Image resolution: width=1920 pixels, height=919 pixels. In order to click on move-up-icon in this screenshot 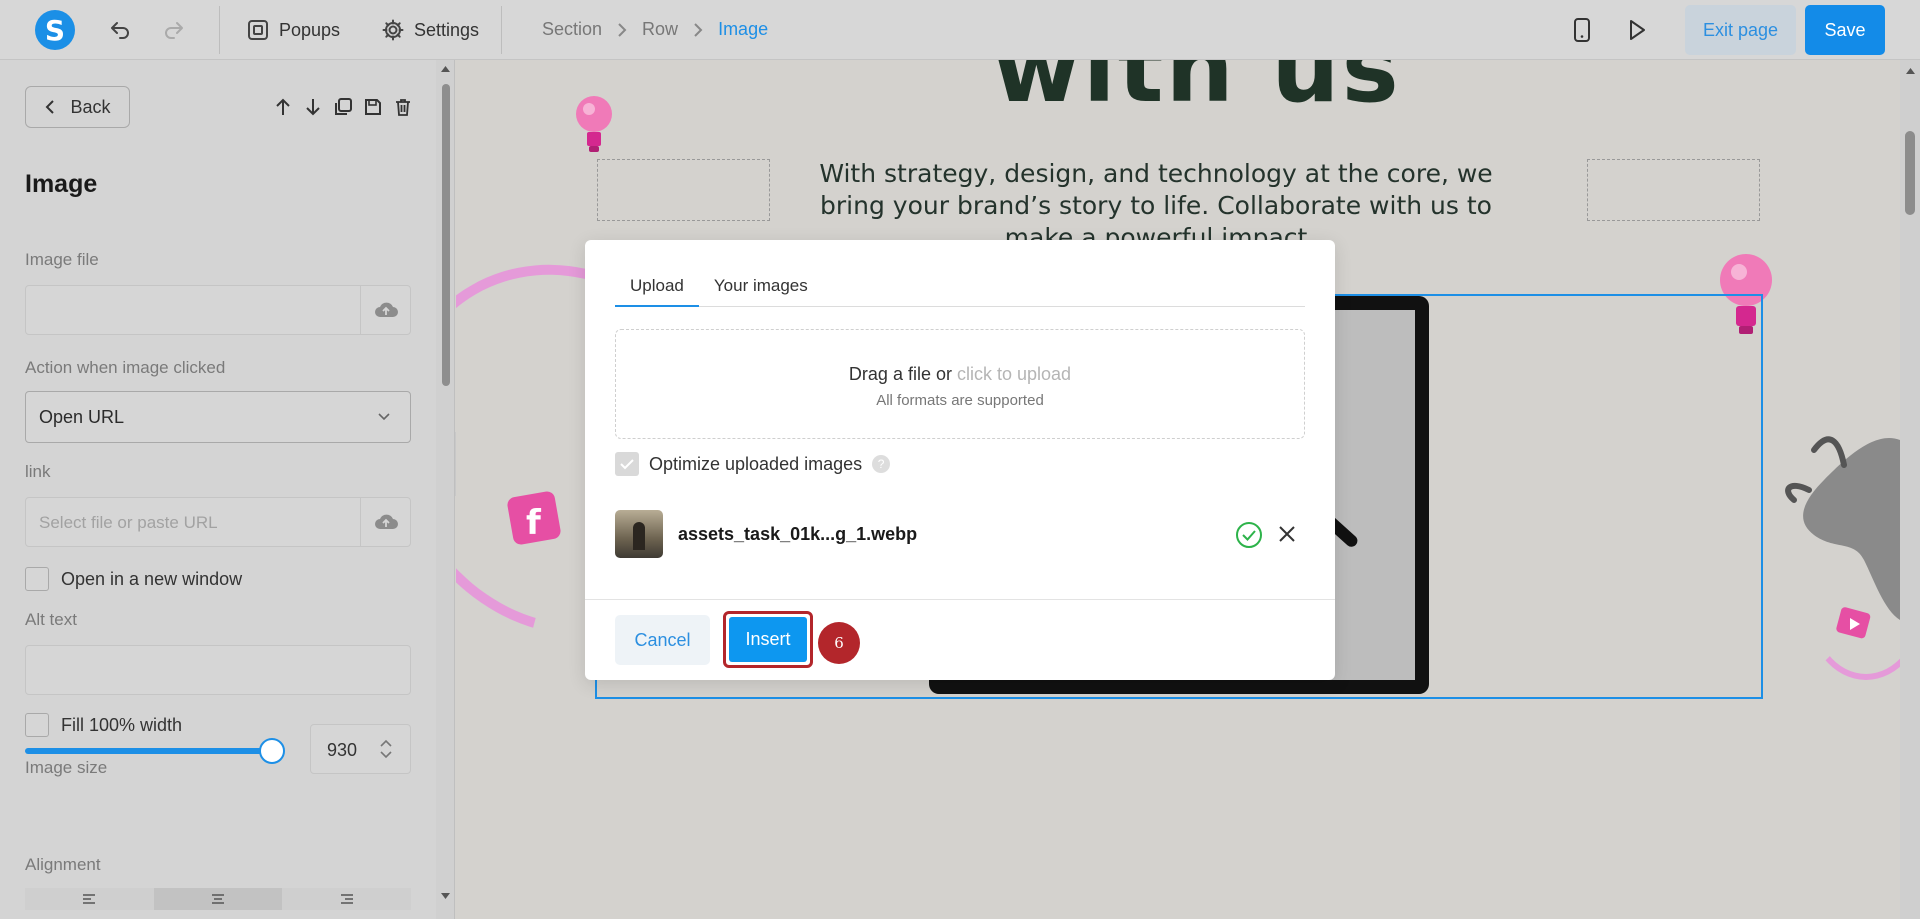, I will do `click(283, 107)`.